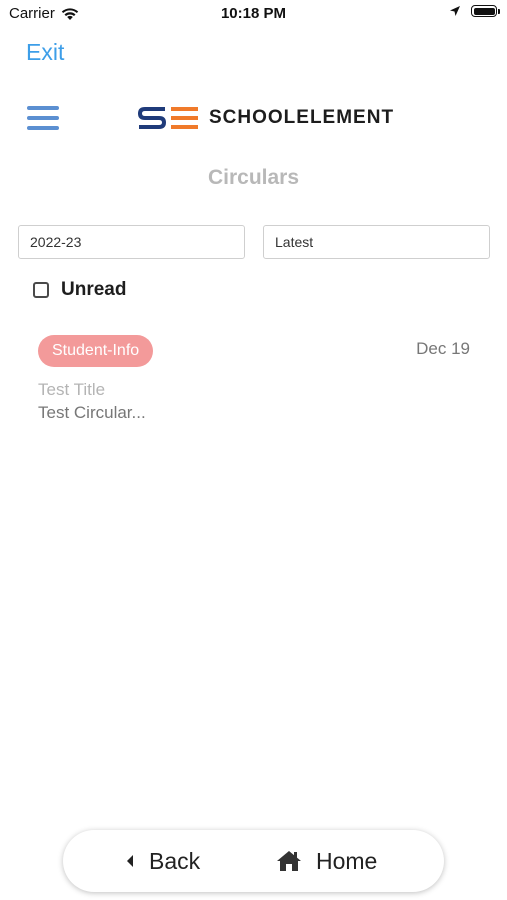 The width and height of the screenshot is (507, 900). I want to click on circular-title: Test Title, so click(72, 389).